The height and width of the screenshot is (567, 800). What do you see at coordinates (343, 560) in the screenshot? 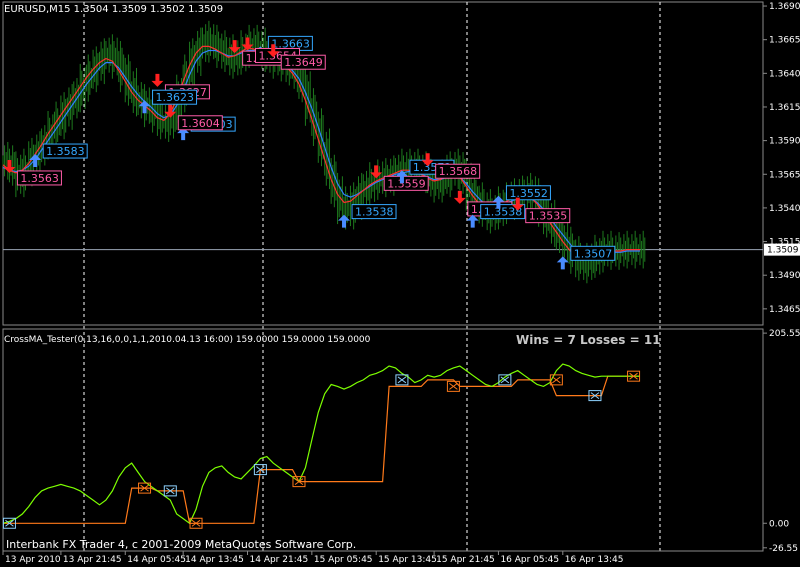
I see `time-tick-label: 15 Apr 05:45` at bounding box center [343, 560].